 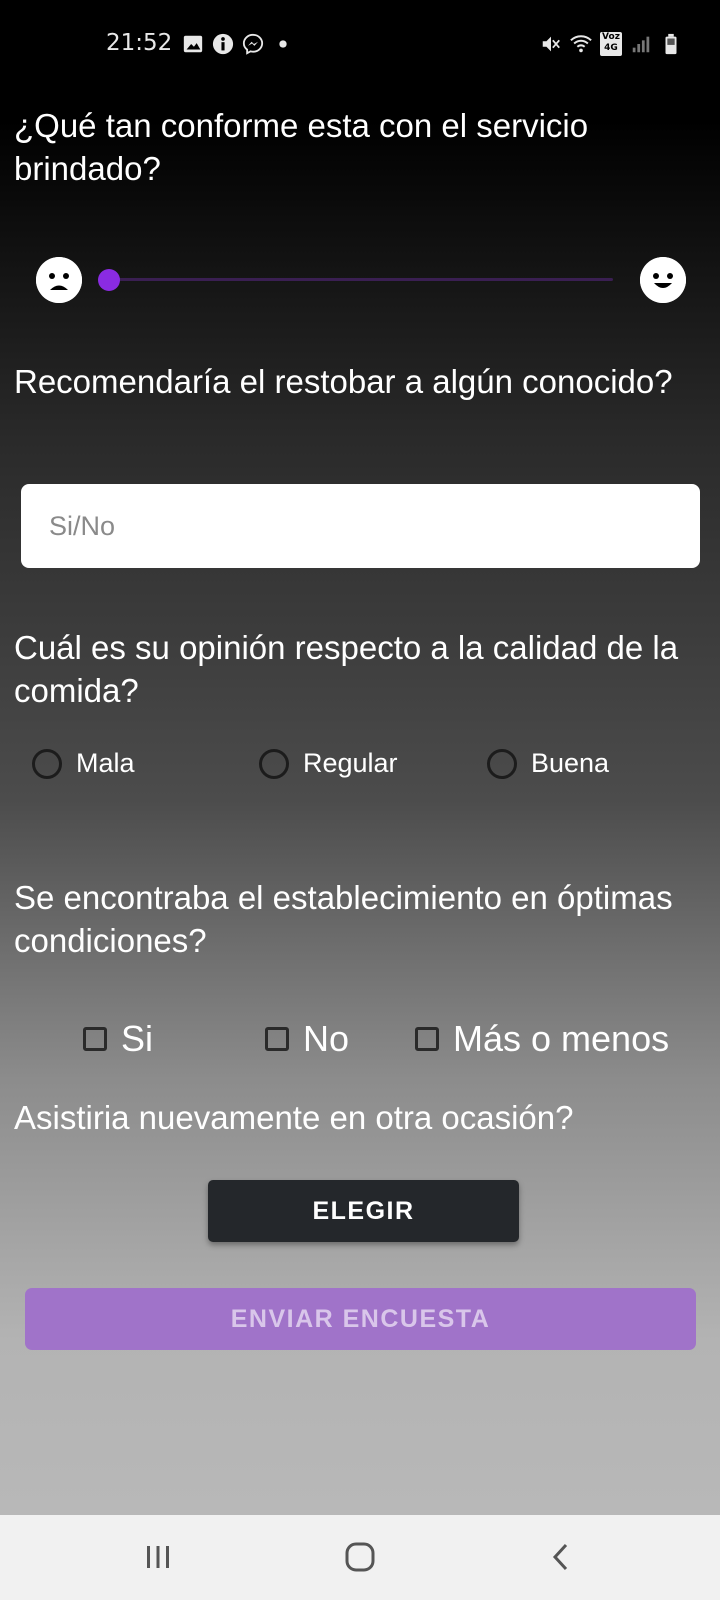 What do you see at coordinates (561, 1038) in the screenshot?
I see `checkbox-label: Más o menos` at bounding box center [561, 1038].